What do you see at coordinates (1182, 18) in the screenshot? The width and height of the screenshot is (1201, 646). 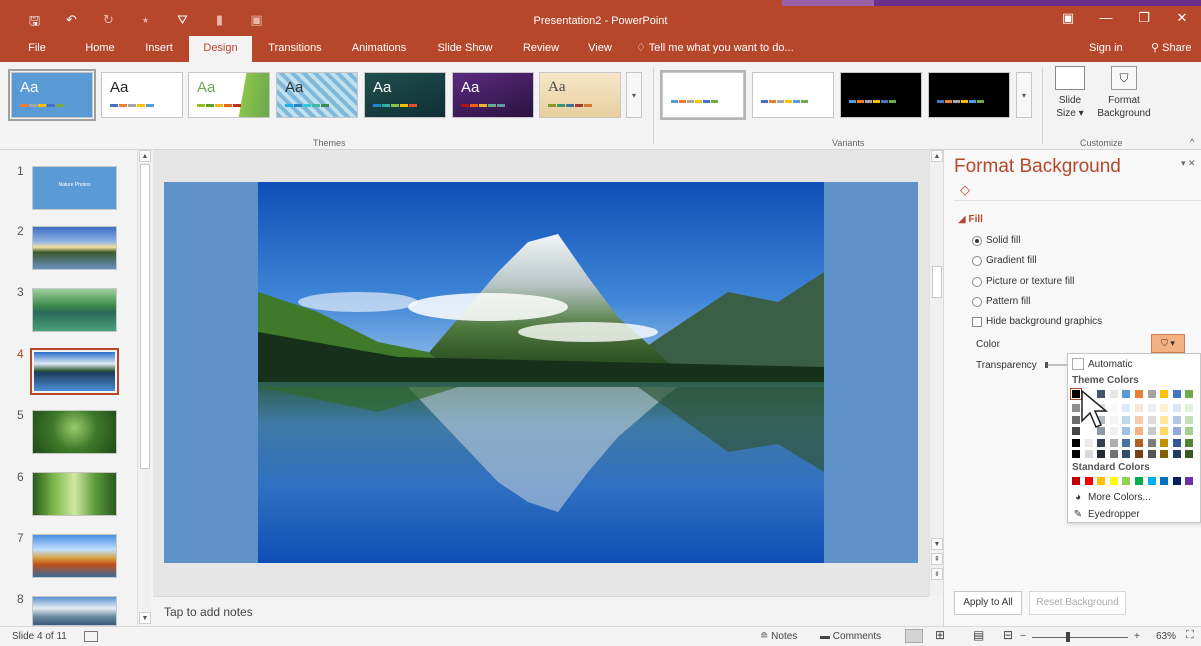 I see `close-icon: ✕` at bounding box center [1182, 18].